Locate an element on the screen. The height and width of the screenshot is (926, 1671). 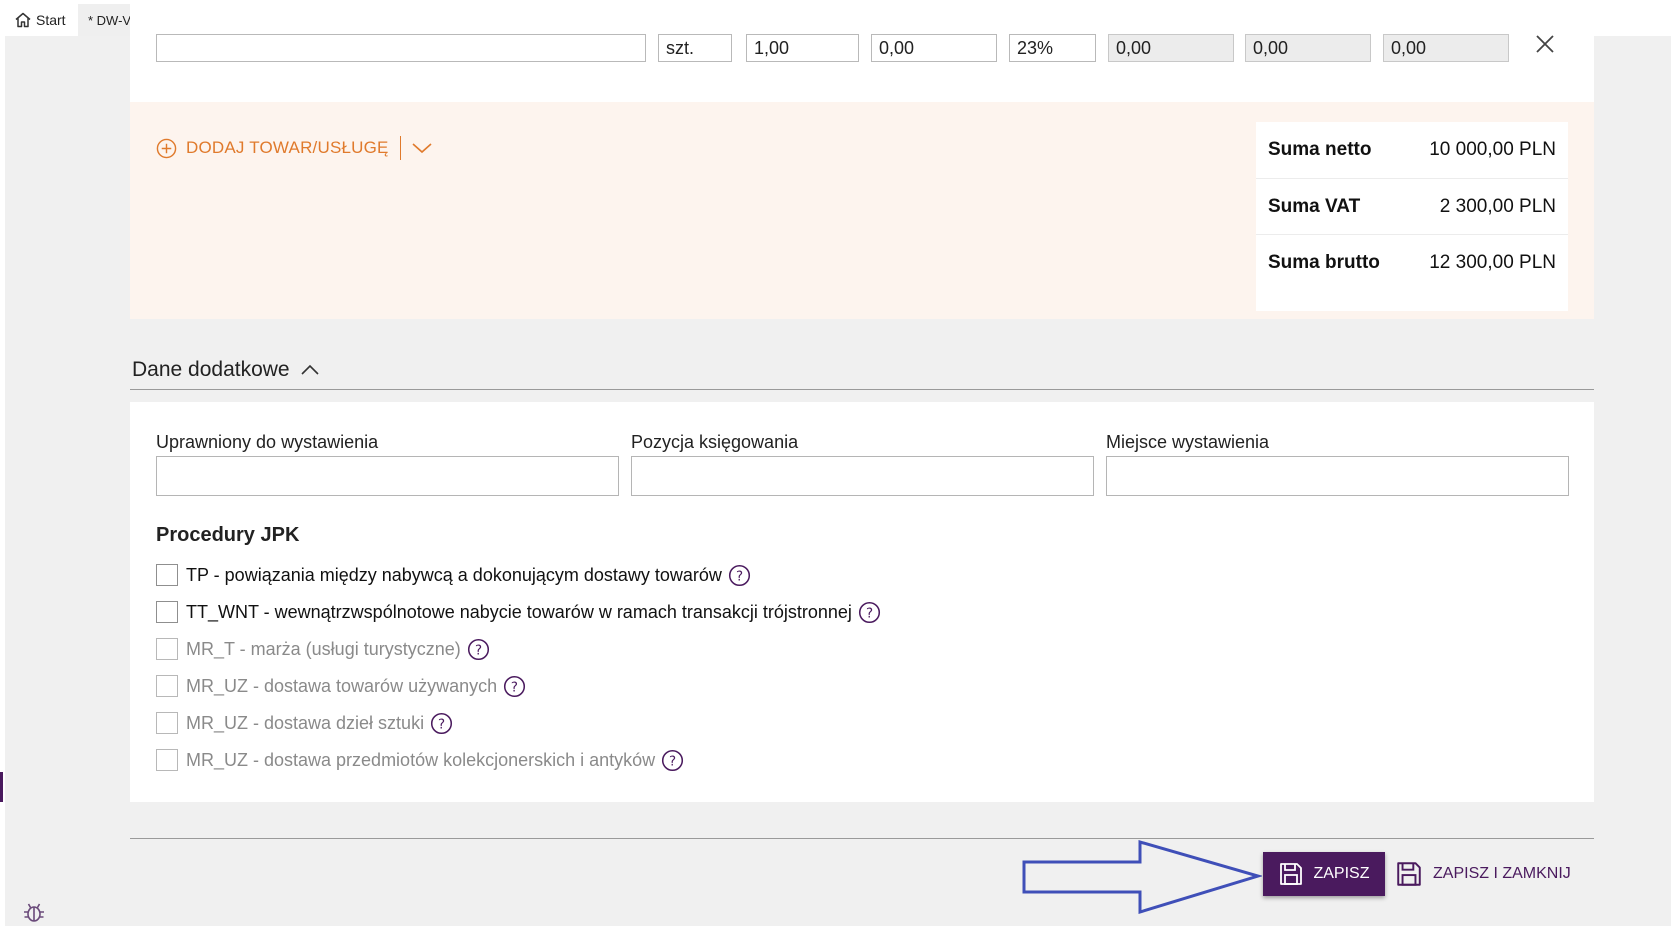
home-icon is located at coordinates (23, 20).